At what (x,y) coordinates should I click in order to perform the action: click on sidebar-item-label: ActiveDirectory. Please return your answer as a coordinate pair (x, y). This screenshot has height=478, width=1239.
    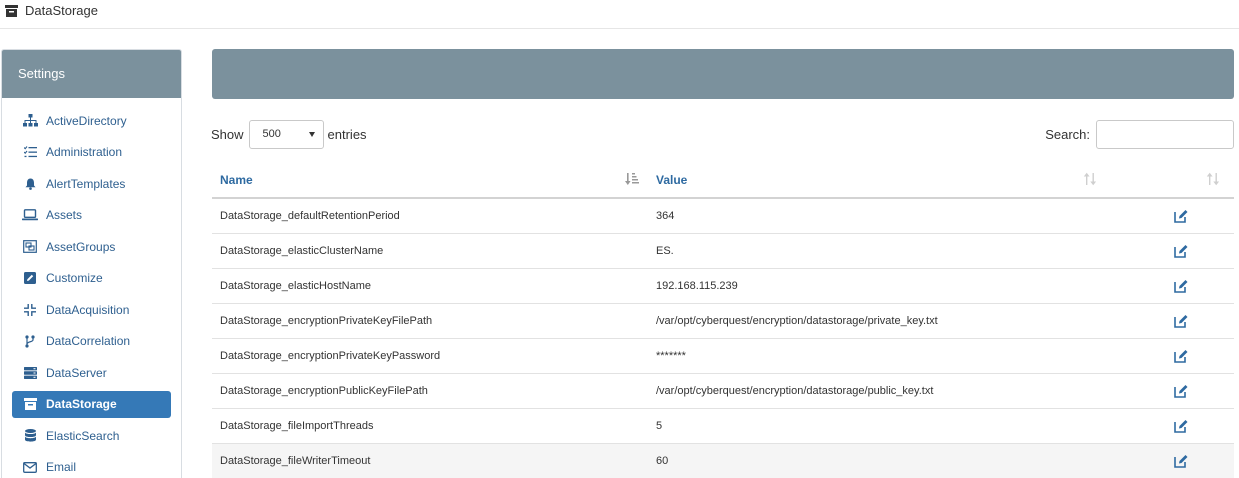
    Looking at the image, I should click on (86, 120).